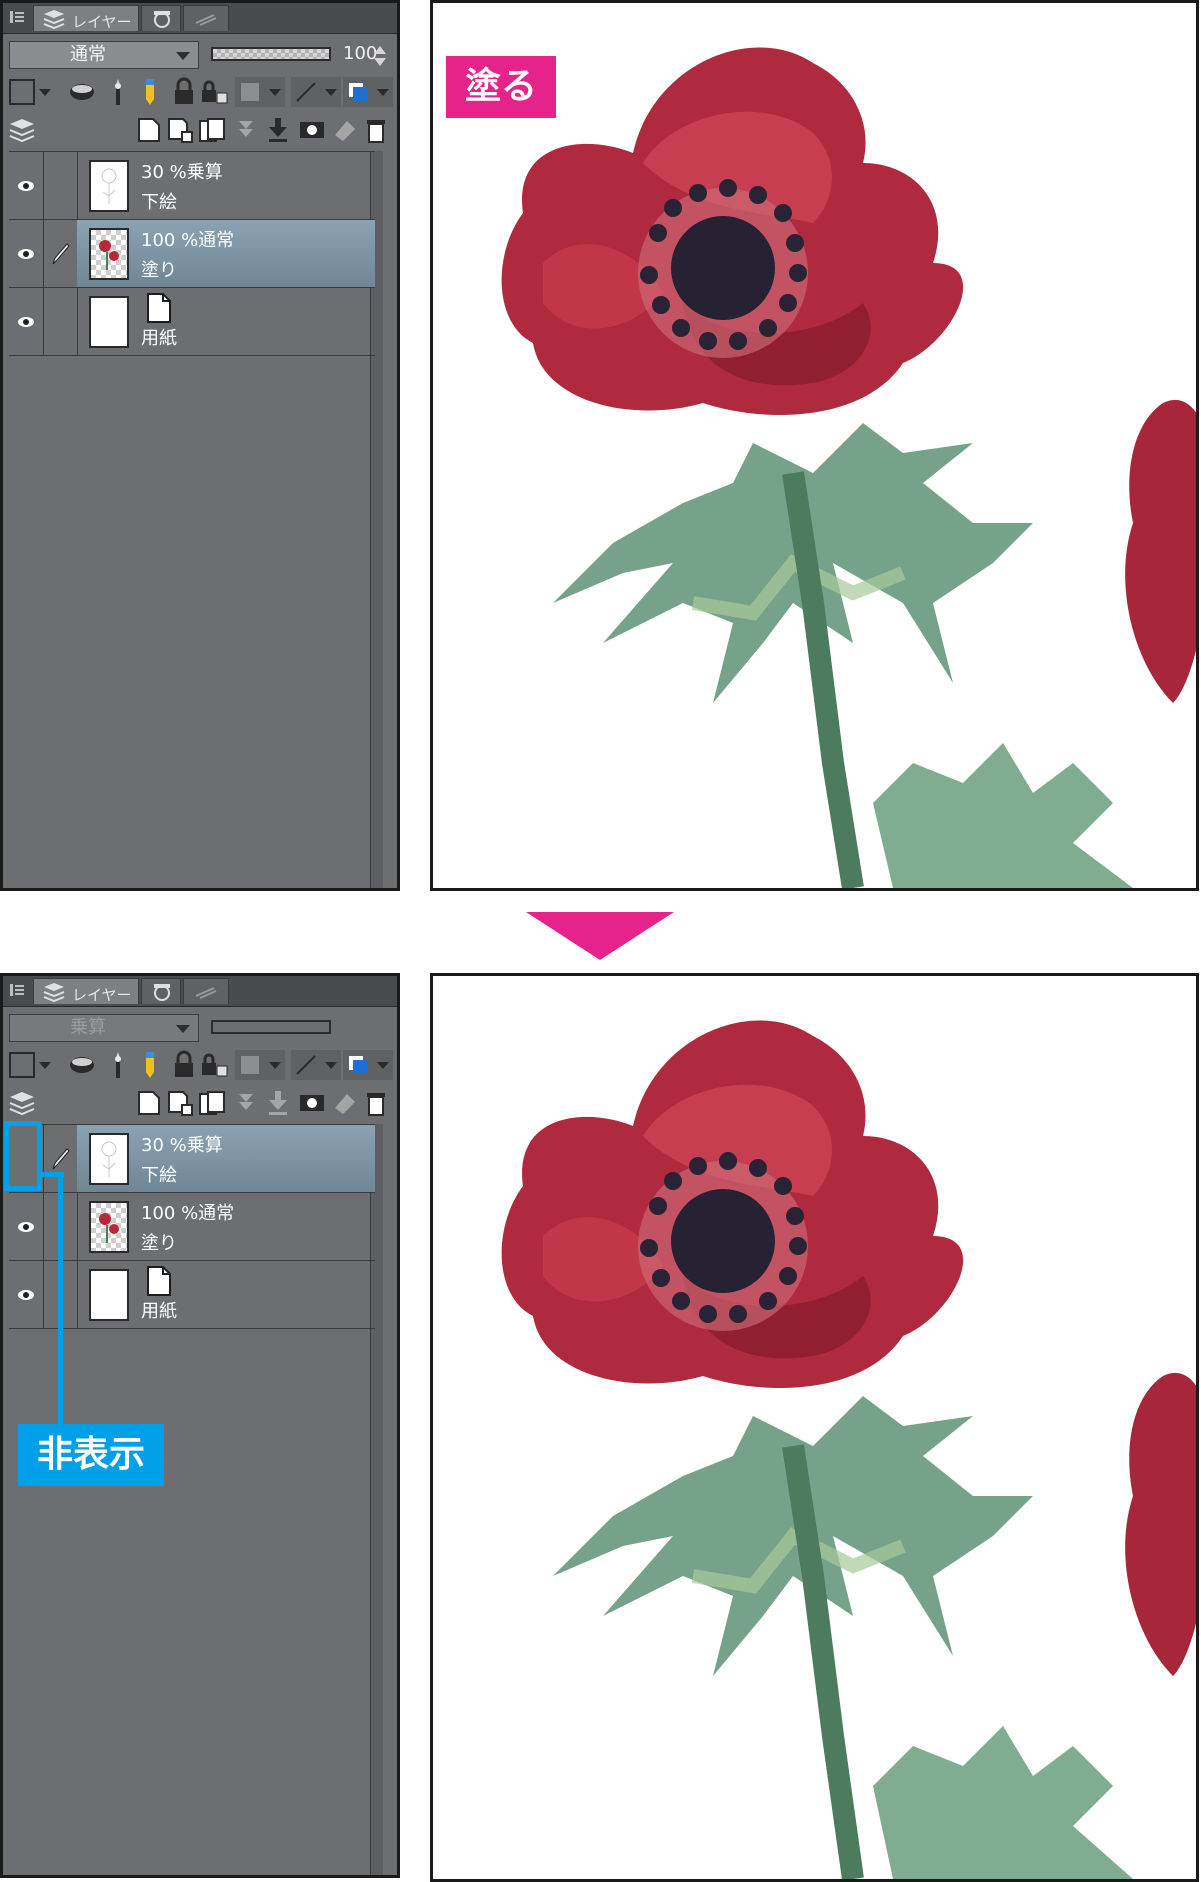  I want to click on blend-mode-select: 通常, so click(104, 55).